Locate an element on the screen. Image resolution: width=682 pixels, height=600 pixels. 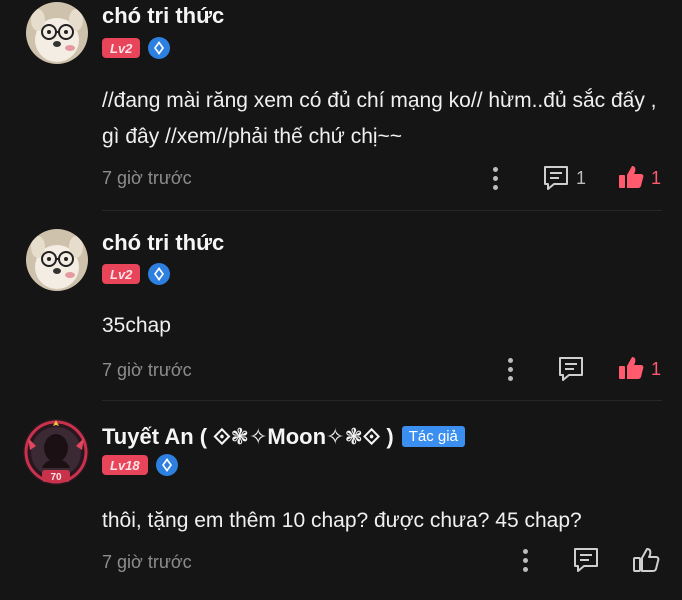
user-badges: Lv18 is located at coordinates (140, 465).